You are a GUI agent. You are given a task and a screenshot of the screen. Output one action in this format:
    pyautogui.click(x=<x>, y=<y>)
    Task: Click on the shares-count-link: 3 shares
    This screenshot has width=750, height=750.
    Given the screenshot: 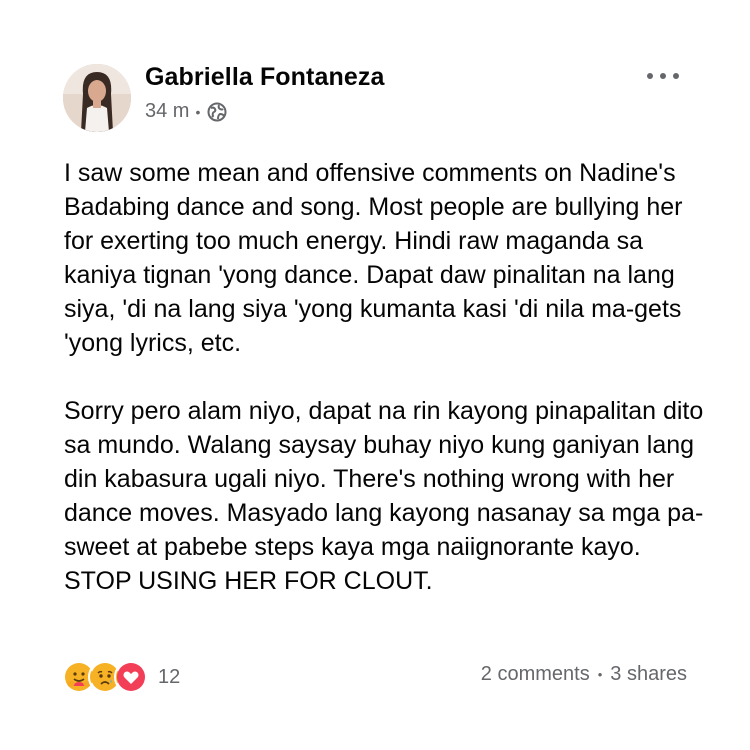 What is the action you would take?
    pyautogui.click(x=648, y=674)
    